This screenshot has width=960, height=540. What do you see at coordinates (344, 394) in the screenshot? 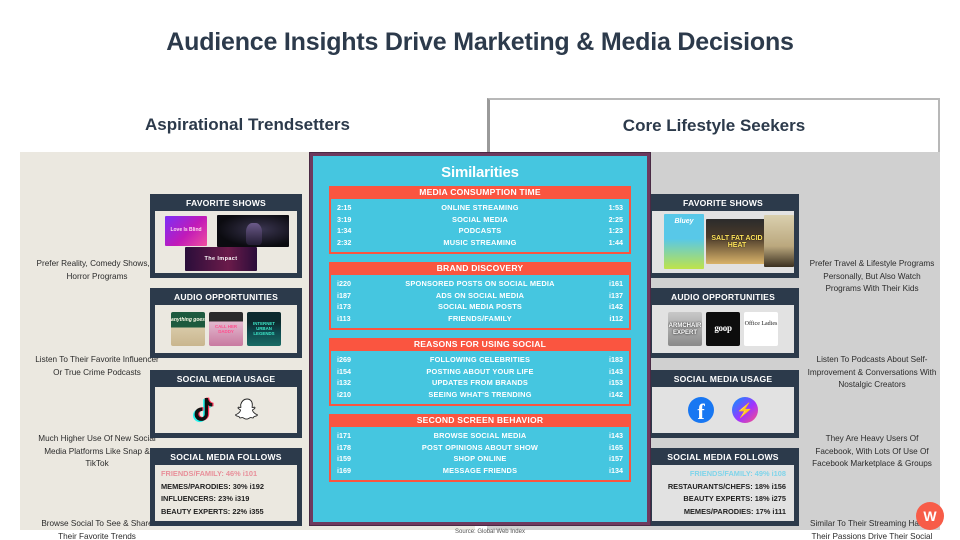
I see `metric-left-value: i210` at bounding box center [344, 394].